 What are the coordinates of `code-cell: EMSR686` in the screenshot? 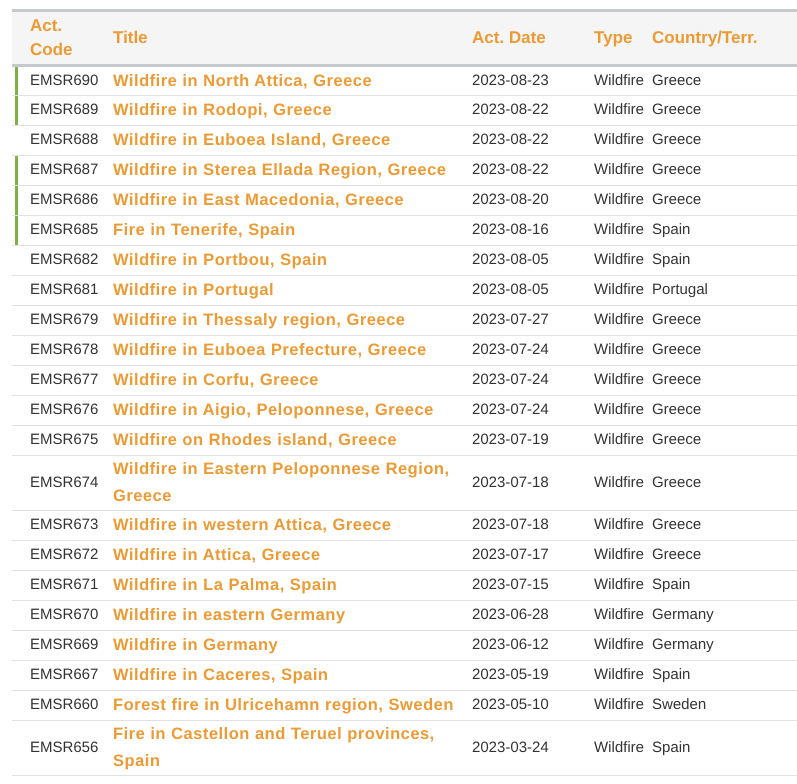 It's located at (64, 199).